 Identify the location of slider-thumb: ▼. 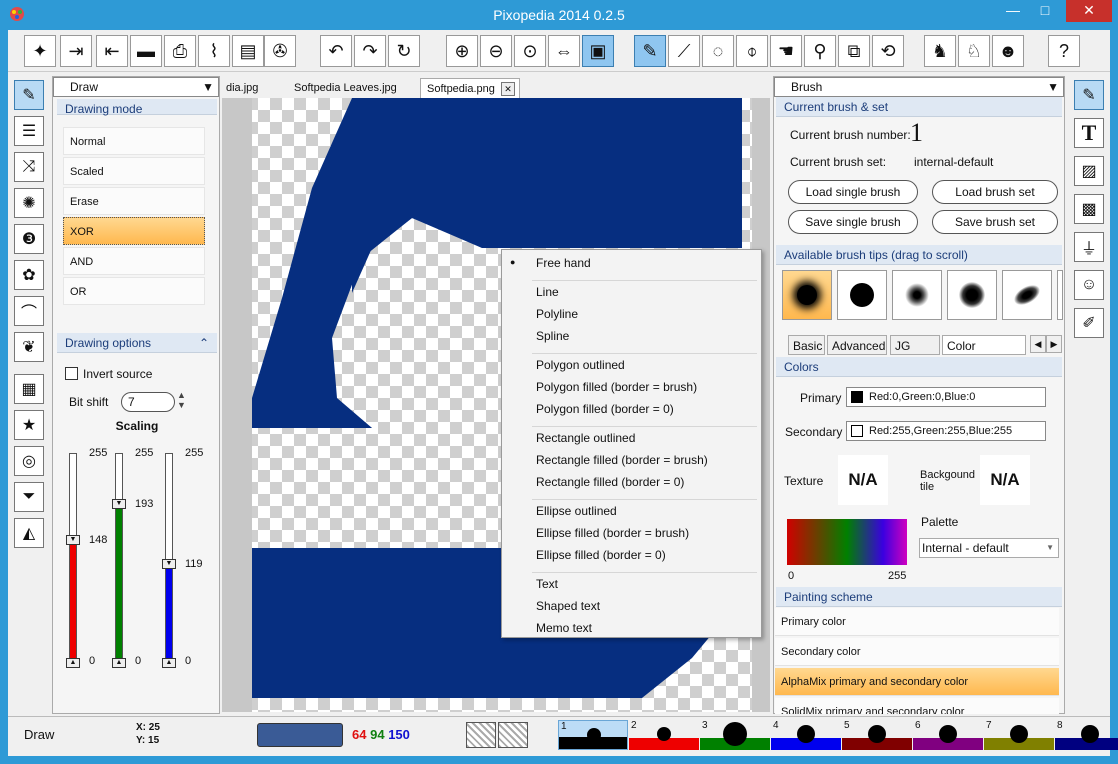
(169, 563).